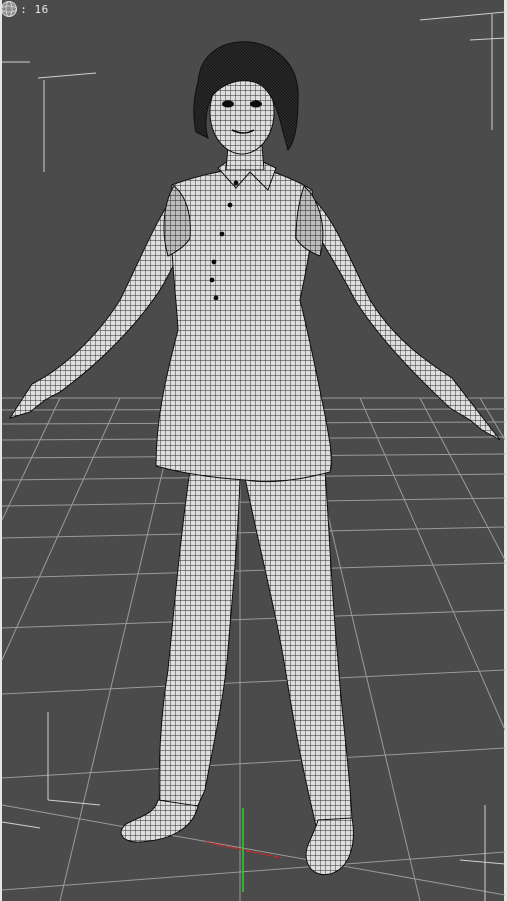 The image size is (507, 901). What do you see at coordinates (99, 303) in the screenshot?
I see `left-arm` at bounding box center [99, 303].